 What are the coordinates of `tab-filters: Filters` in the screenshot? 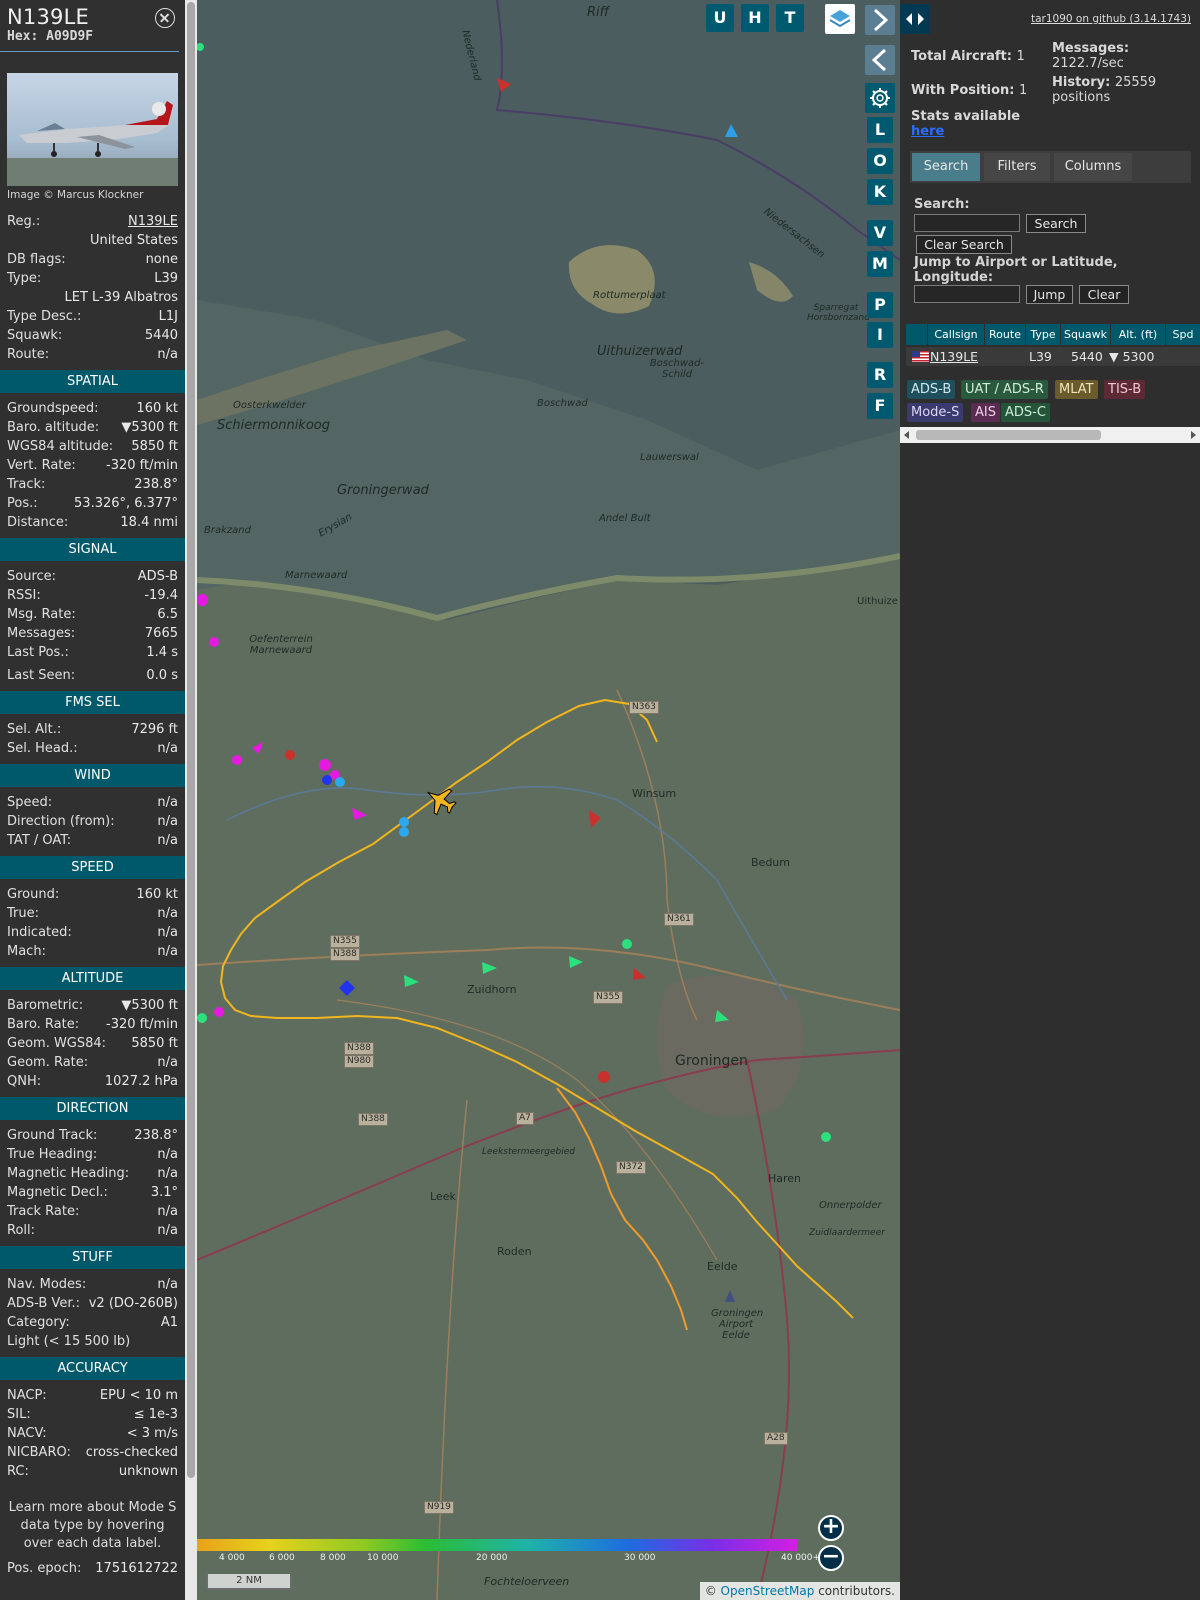 It's located at (1017, 167).